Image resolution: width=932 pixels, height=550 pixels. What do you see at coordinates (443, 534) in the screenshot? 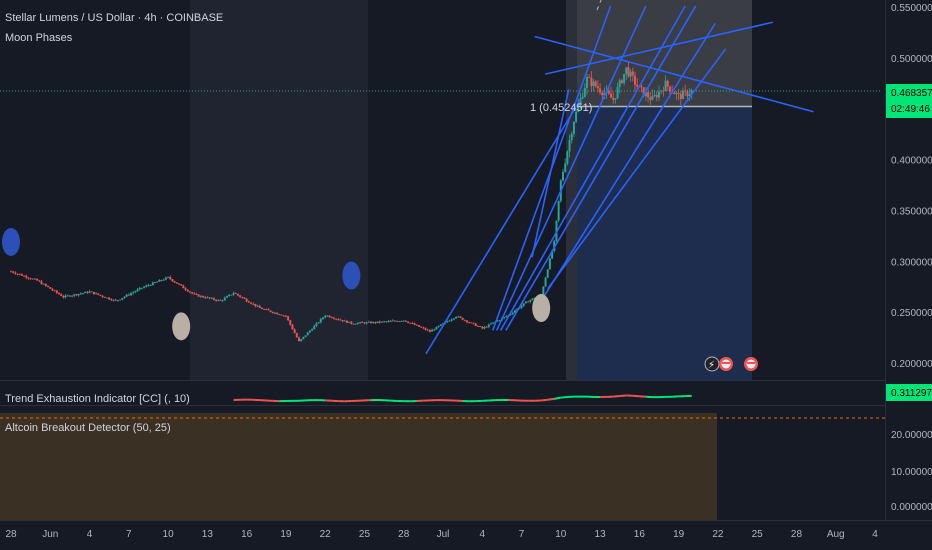
I see `x-tick-label: Jul` at bounding box center [443, 534].